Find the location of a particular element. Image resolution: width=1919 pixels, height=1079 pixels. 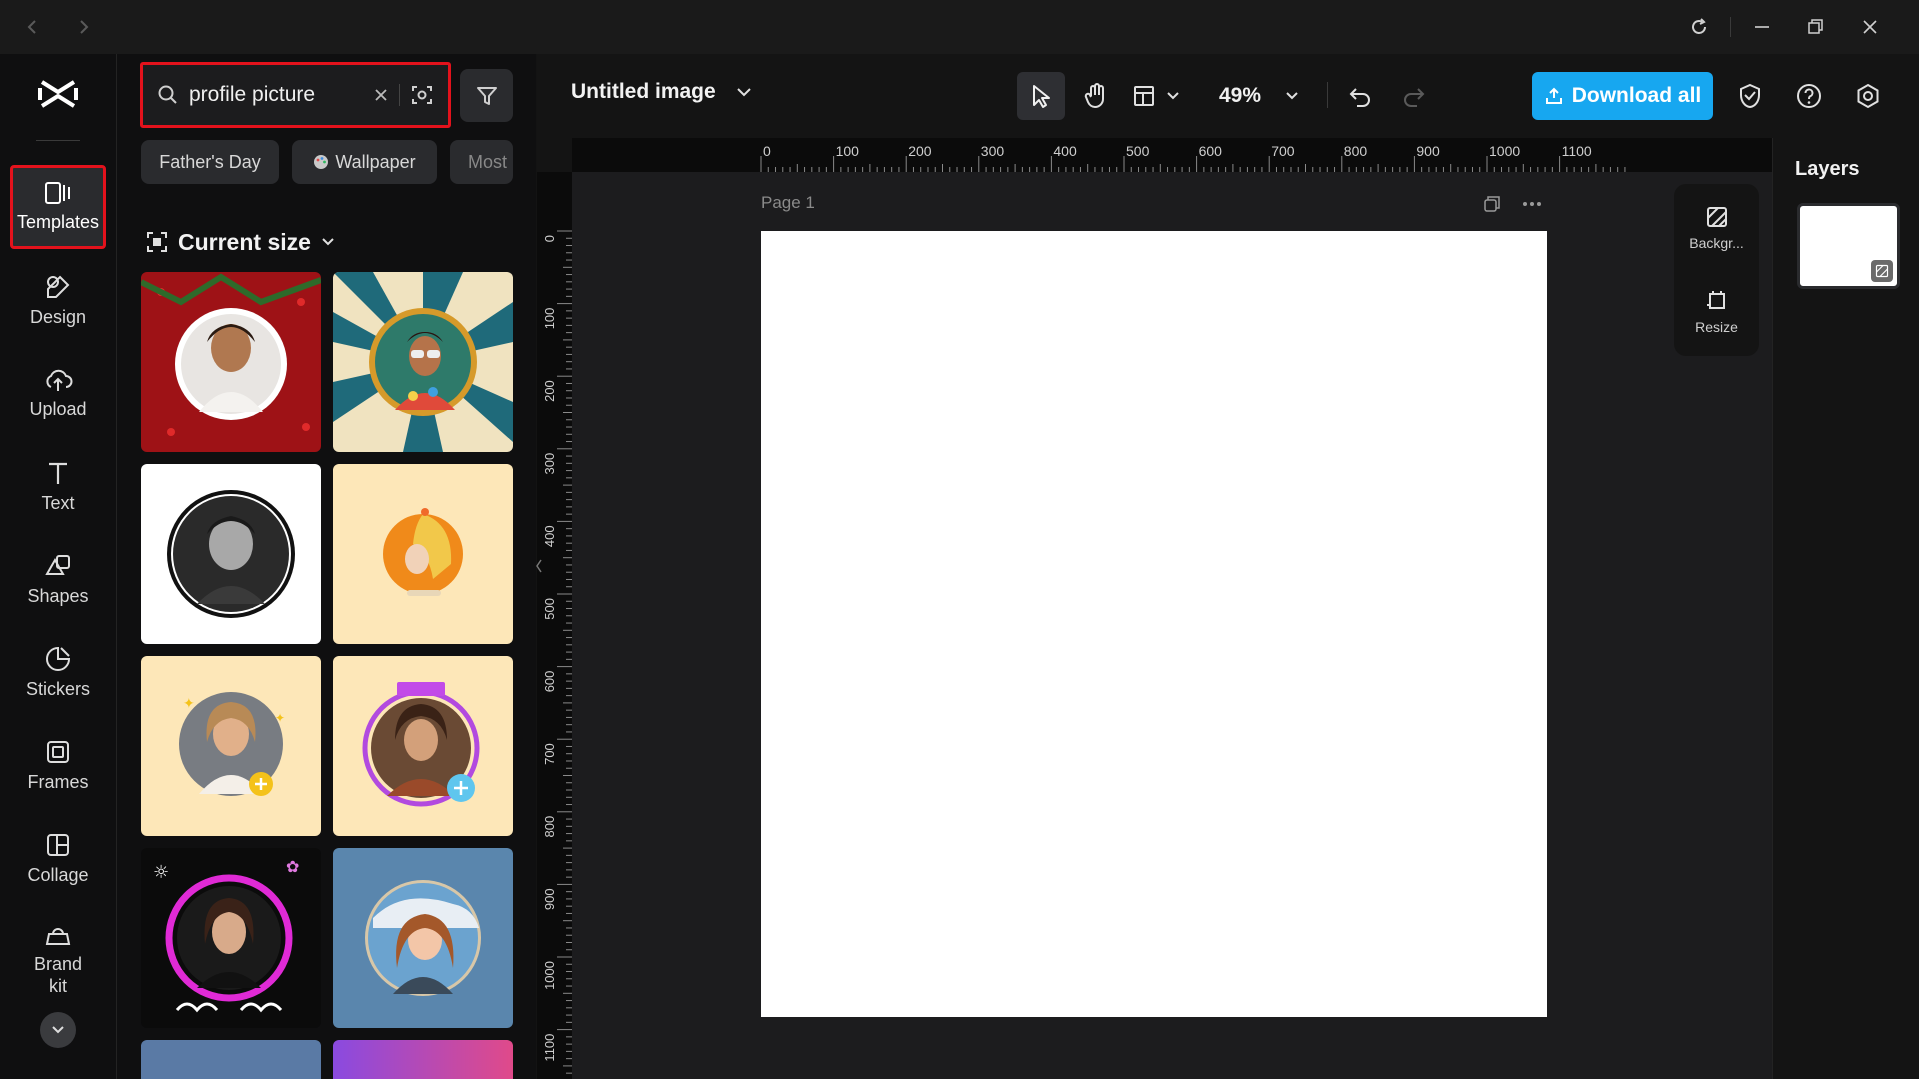

forward-button is located at coordinates (83, 27).